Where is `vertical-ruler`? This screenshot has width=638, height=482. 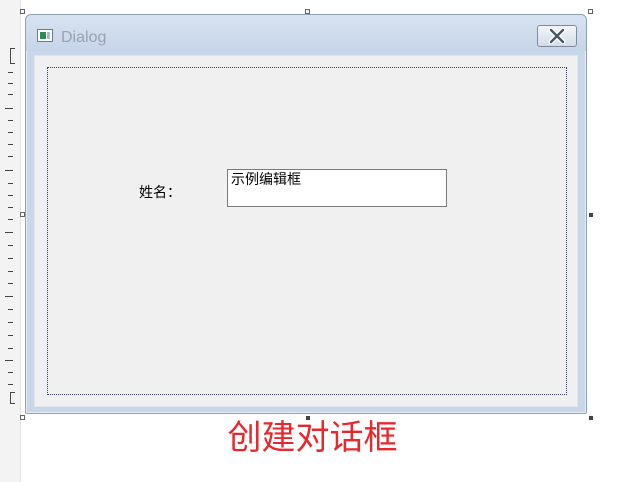
vertical-ruler is located at coordinates (10, 241).